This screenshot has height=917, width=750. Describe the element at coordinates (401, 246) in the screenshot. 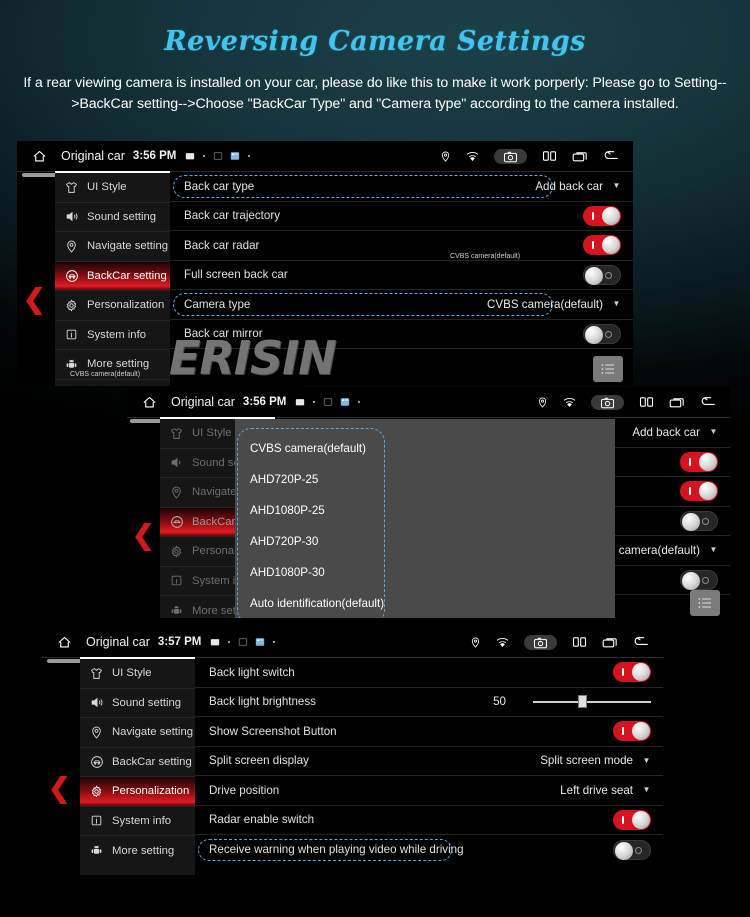

I see `row-back-car-radar: Back car radar` at that location.